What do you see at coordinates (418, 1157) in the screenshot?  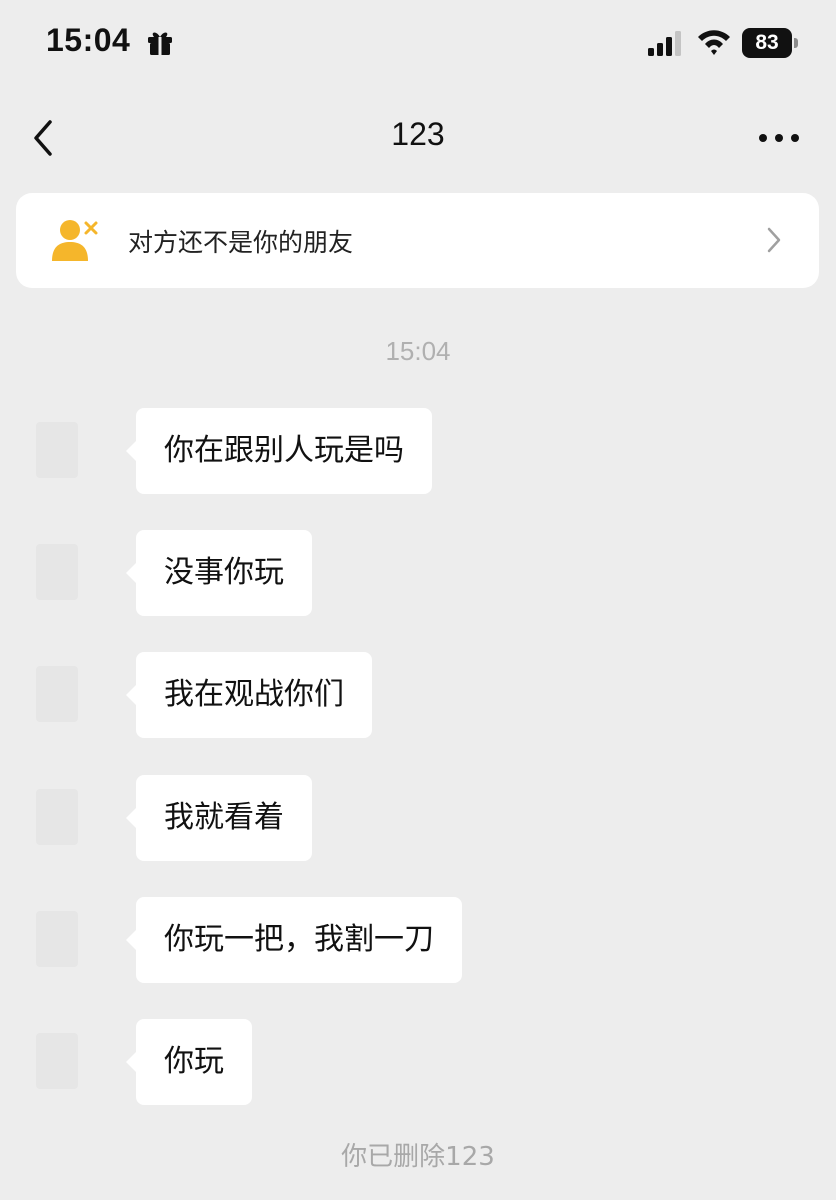 I see `system-note: 你已删除123` at bounding box center [418, 1157].